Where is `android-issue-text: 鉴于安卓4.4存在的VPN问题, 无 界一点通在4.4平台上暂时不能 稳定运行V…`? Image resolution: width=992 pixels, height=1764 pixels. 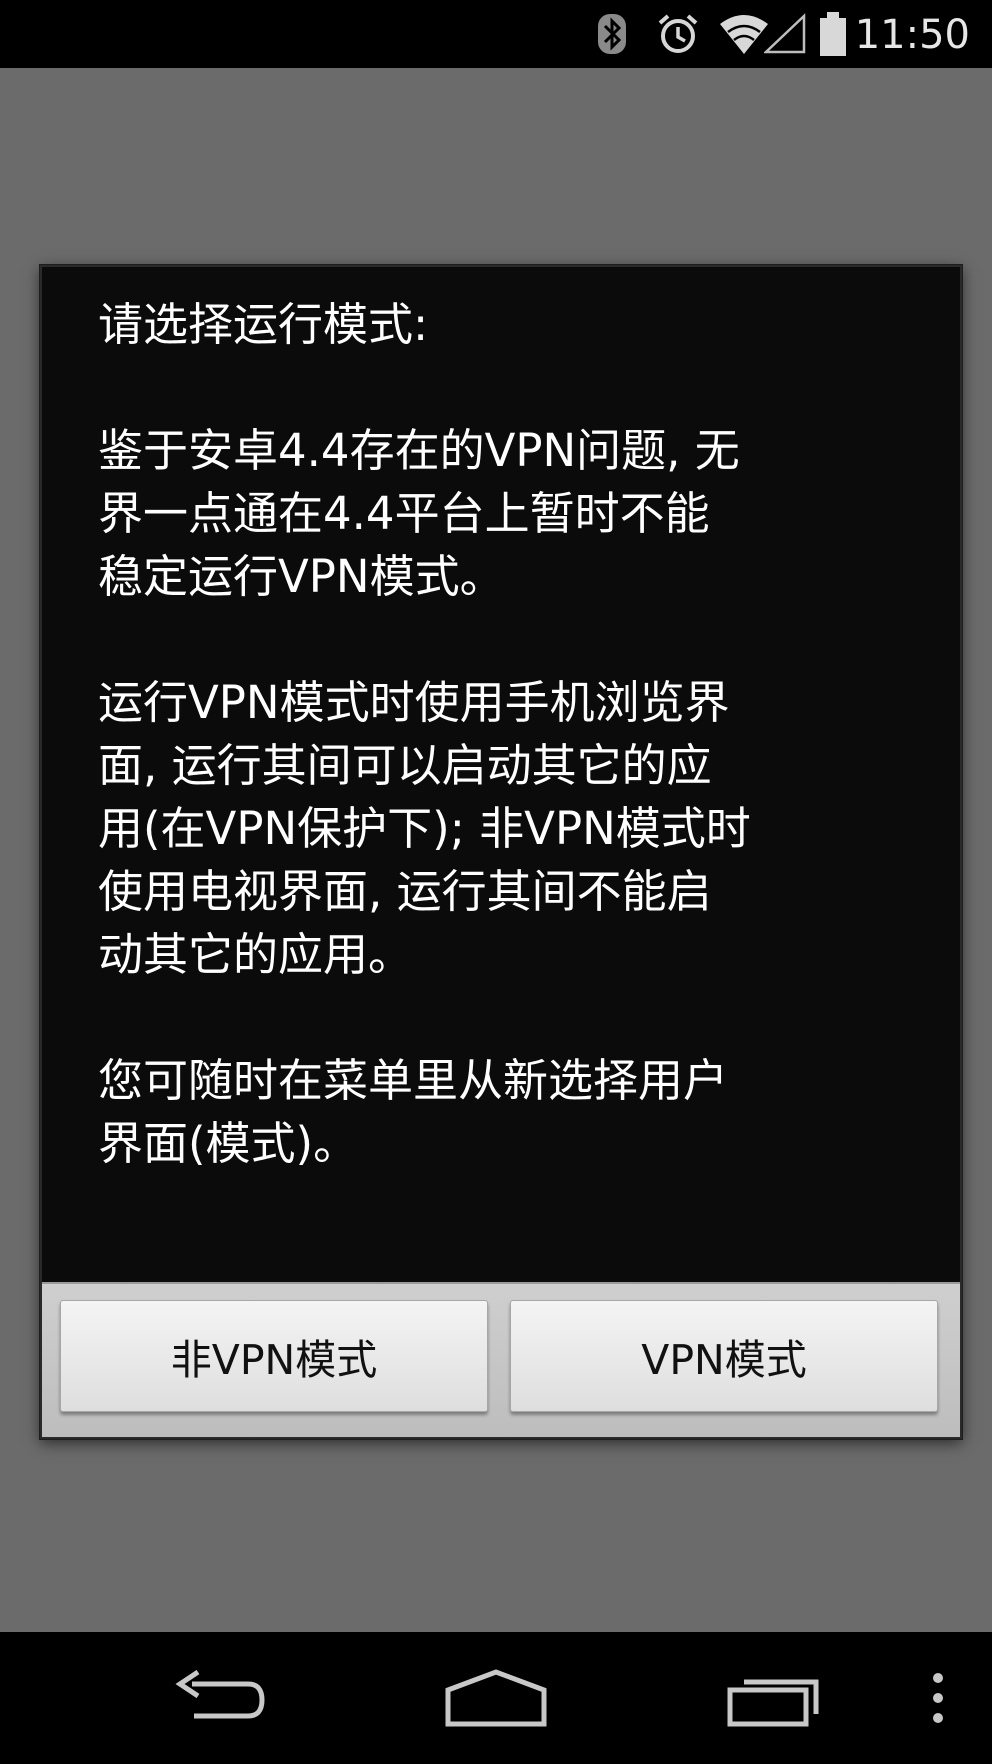 android-issue-text: 鉴于安卓4.4存在的VPN问题, 无 界一点通在4.4平台上暂时不能 稳定运行V… is located at coordinates (419, 513).